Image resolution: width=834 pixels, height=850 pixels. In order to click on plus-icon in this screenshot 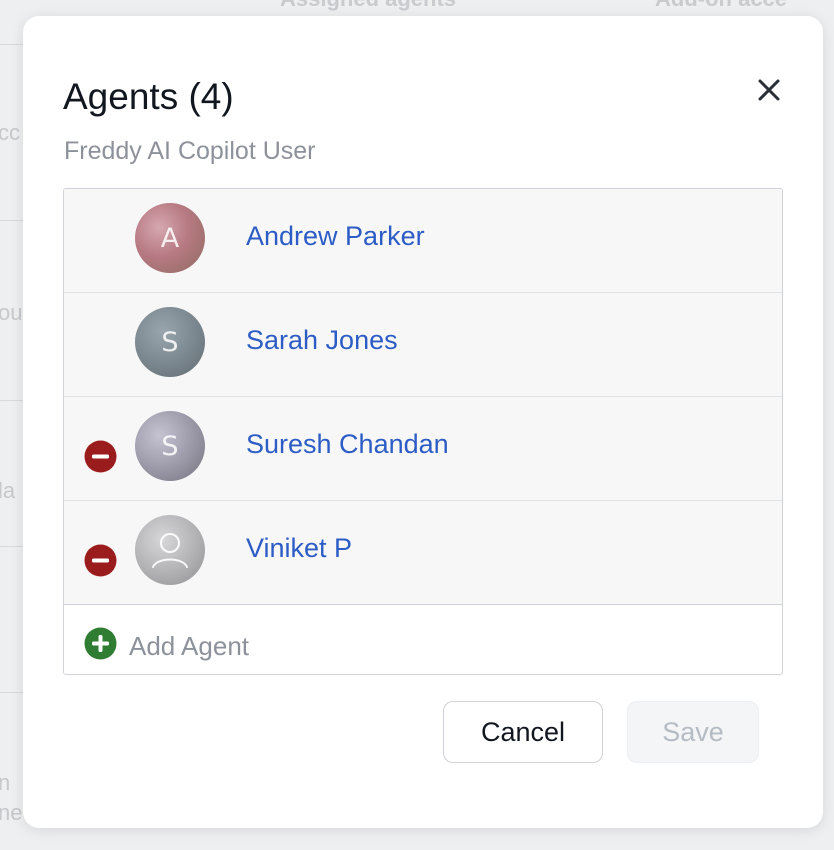, I will do `click(100, 643)`.